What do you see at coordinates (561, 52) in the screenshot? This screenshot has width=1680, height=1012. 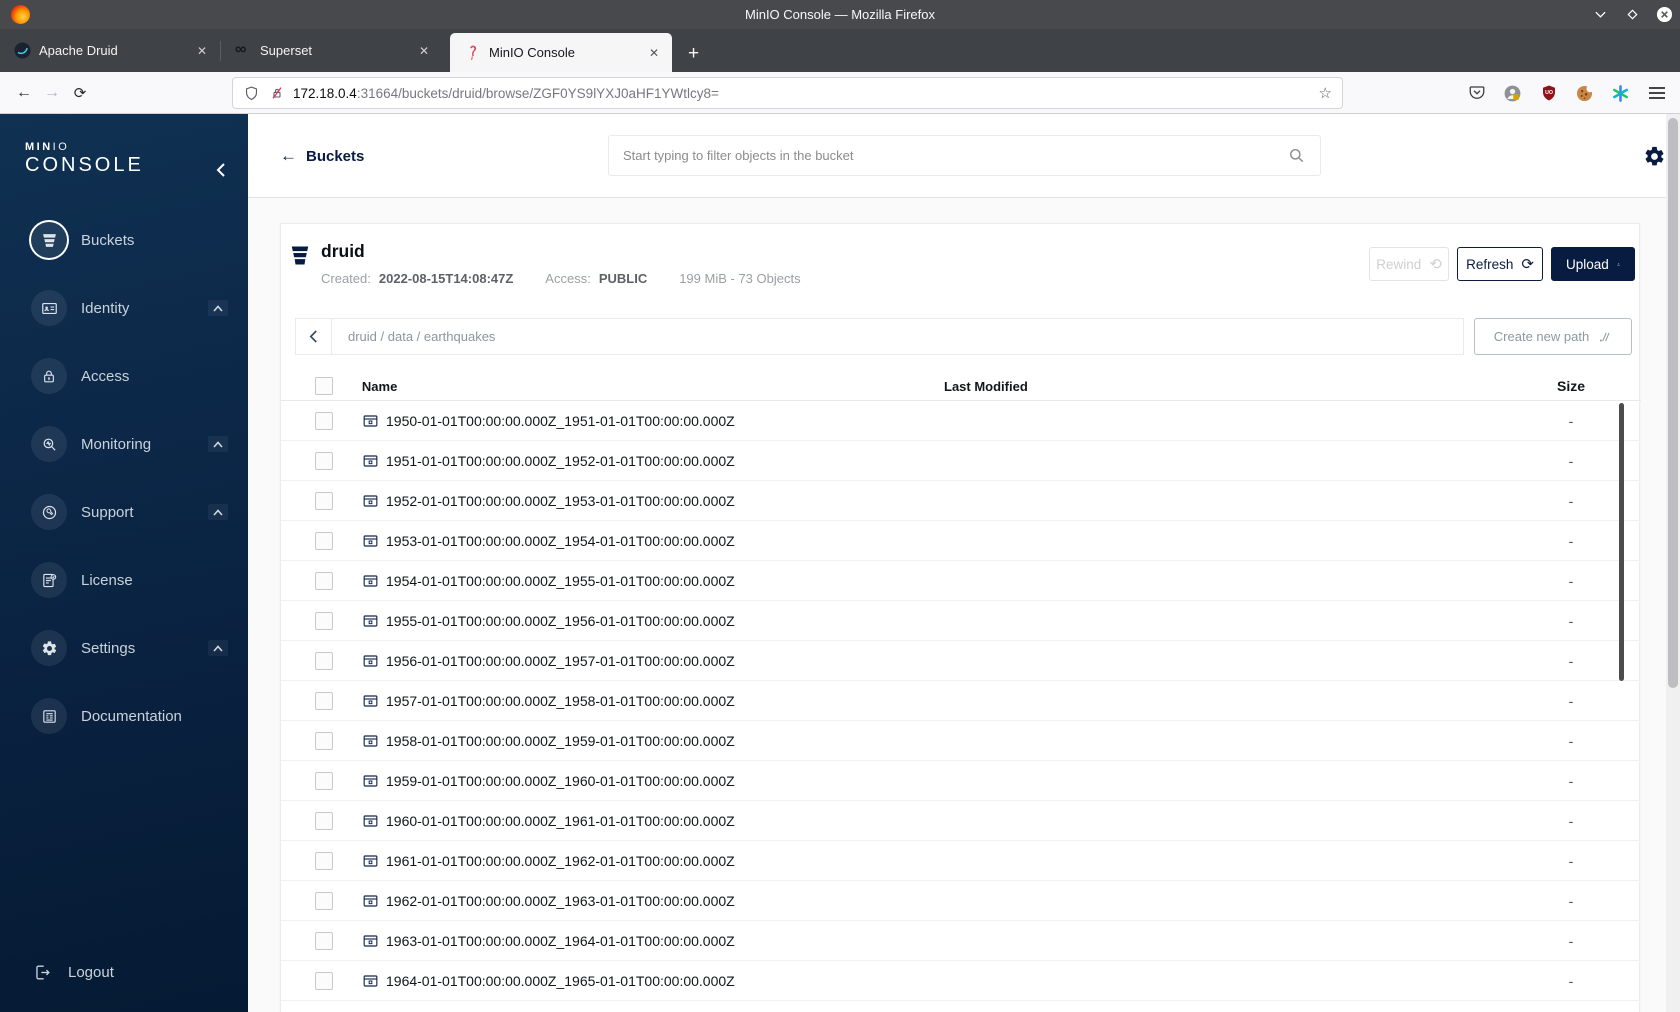 I see `tab-minio-console: MinIO Console ✕` at bounding box center [561, 52].